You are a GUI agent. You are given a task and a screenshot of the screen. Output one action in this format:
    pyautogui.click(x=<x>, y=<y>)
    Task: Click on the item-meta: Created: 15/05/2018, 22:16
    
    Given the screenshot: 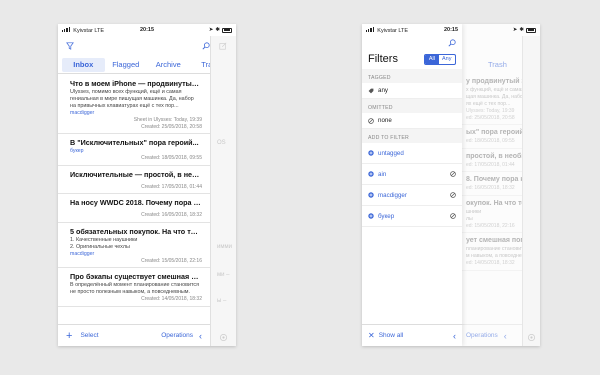 What is the action you would take?
    pyautogui.click(x=171, y=260)
    